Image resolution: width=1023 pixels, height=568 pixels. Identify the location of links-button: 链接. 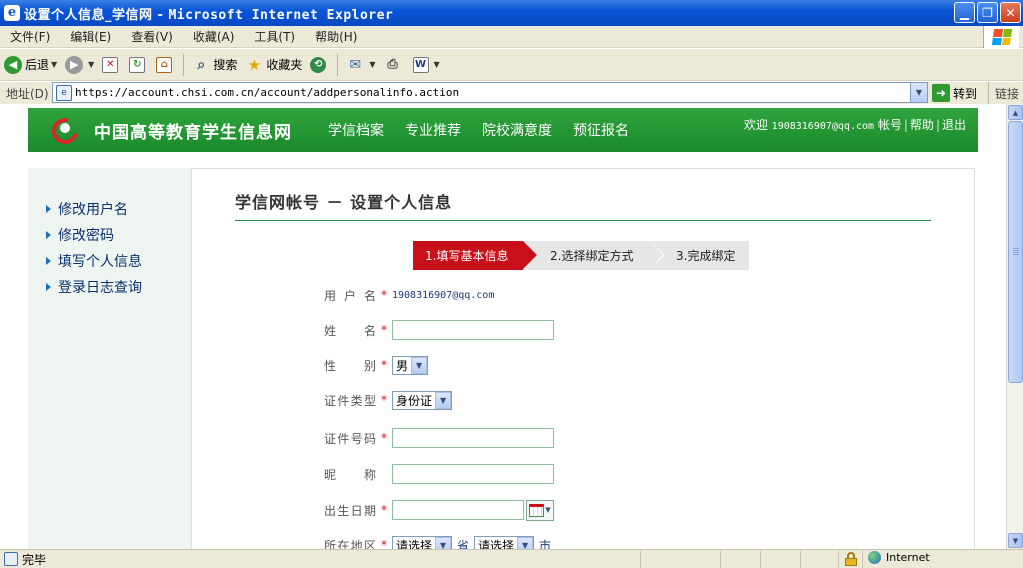
(1003, 93).